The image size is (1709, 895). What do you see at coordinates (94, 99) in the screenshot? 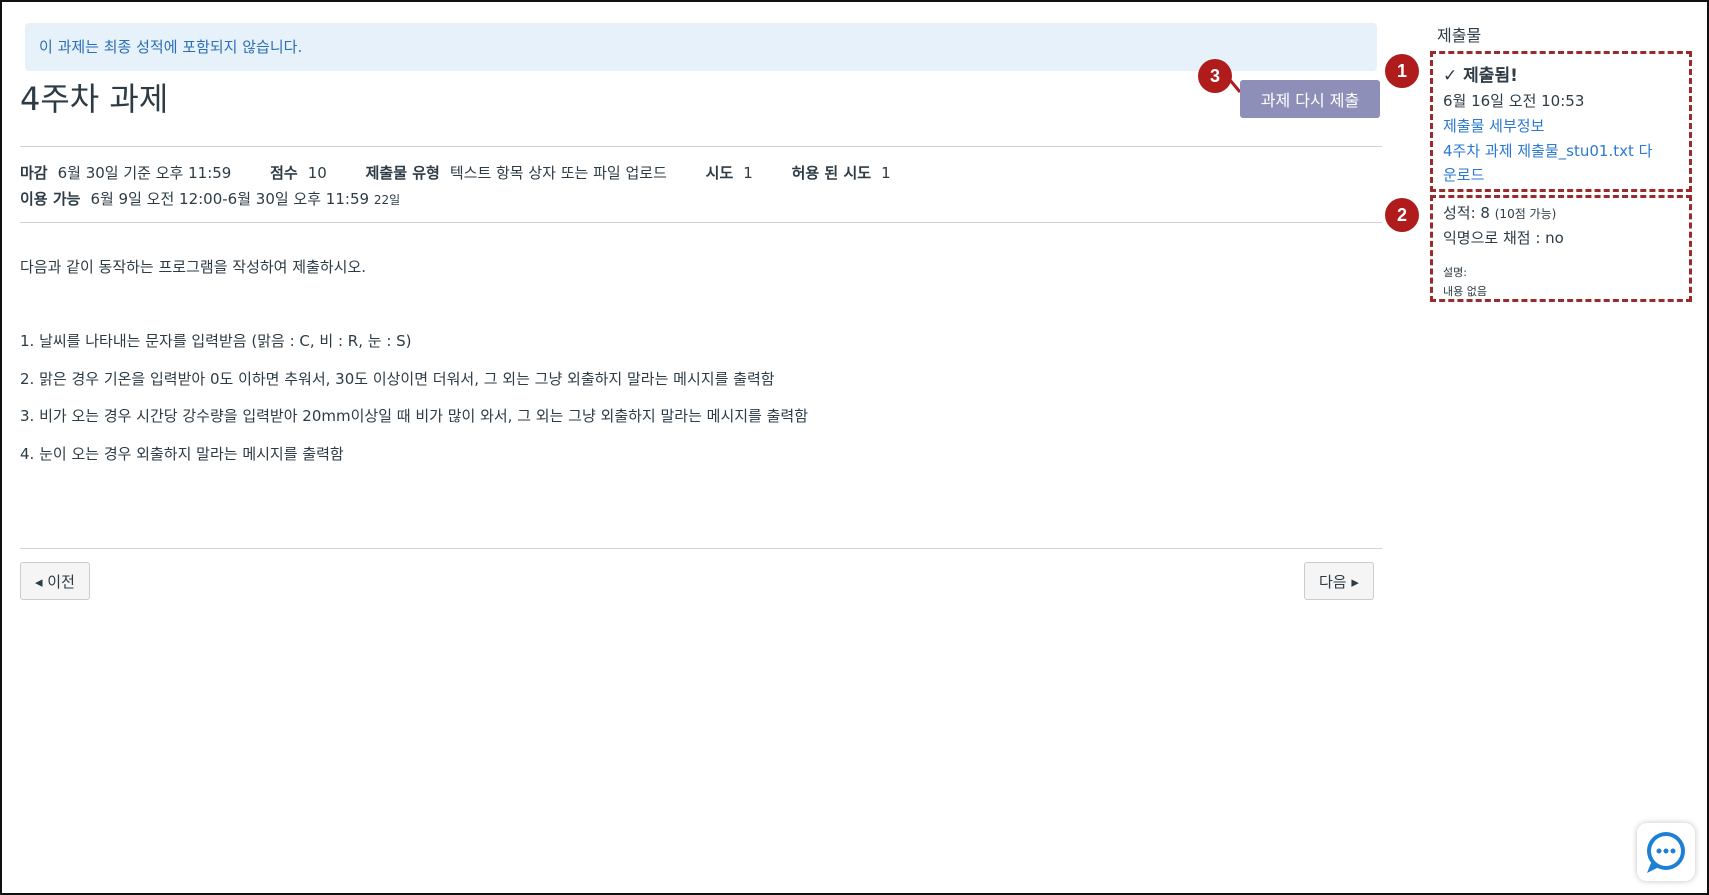
I see `page-title: 4주차 과제` at bounding box center [94, 99].